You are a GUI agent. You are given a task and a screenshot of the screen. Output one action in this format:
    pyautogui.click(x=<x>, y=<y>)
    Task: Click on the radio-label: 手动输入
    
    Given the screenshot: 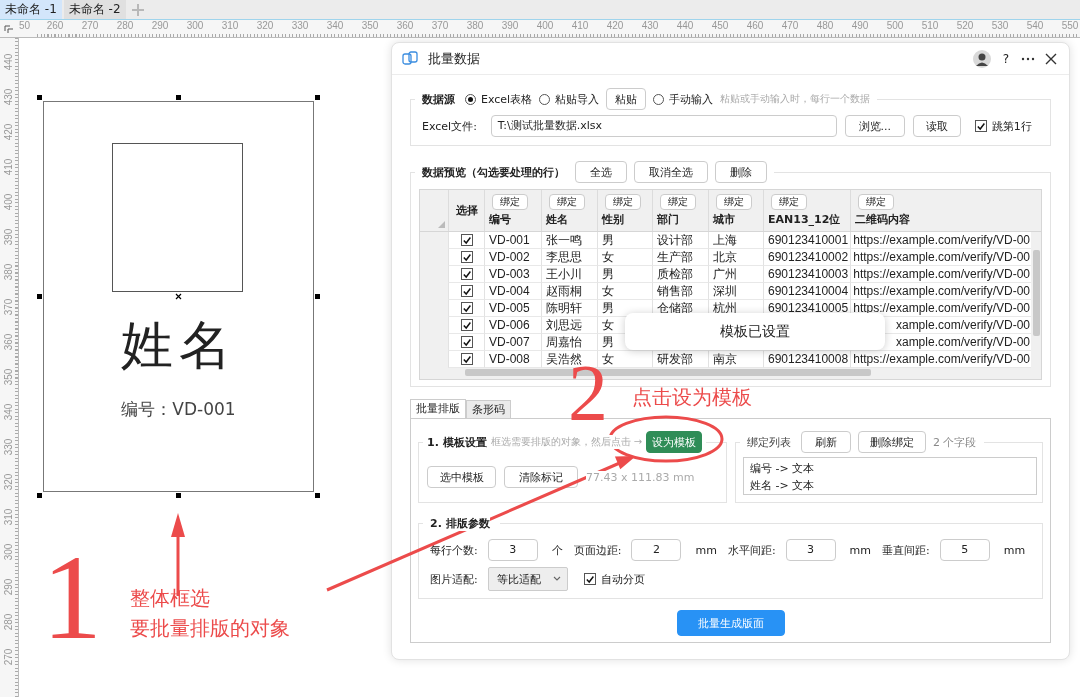 What is the action you would take?
    pyautogui.click(x=691, y=99)
    